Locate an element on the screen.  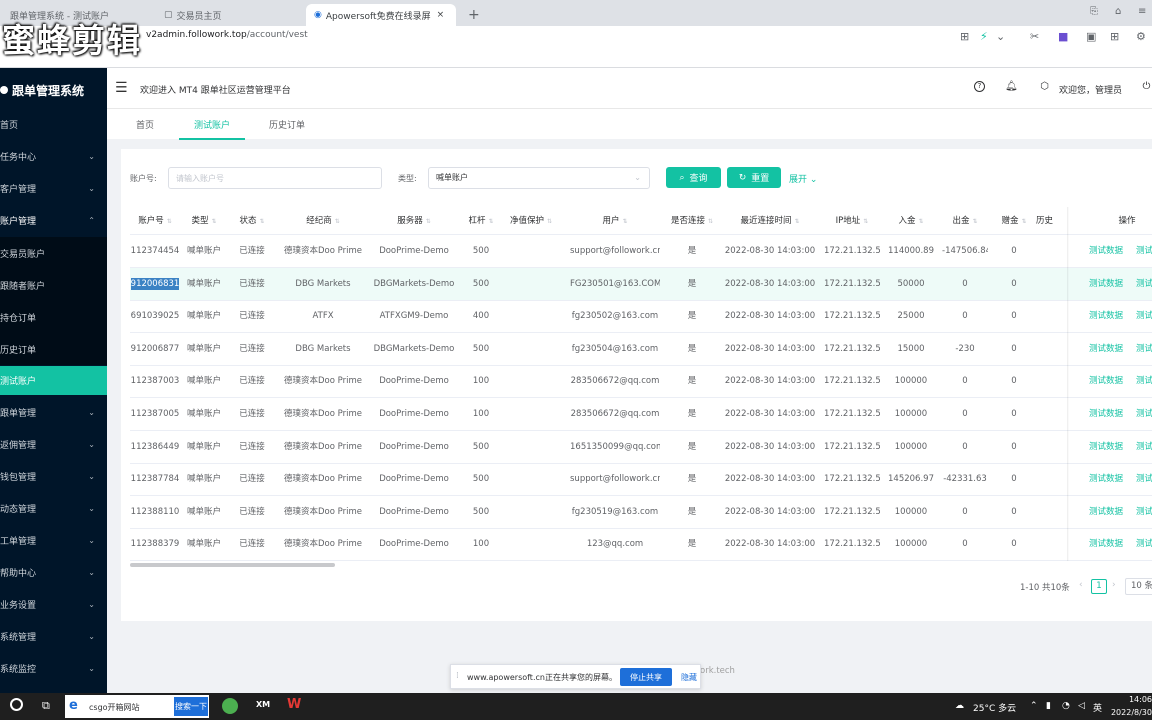
shirt-icon: ⌂ is located at coordinates (1118, 11).